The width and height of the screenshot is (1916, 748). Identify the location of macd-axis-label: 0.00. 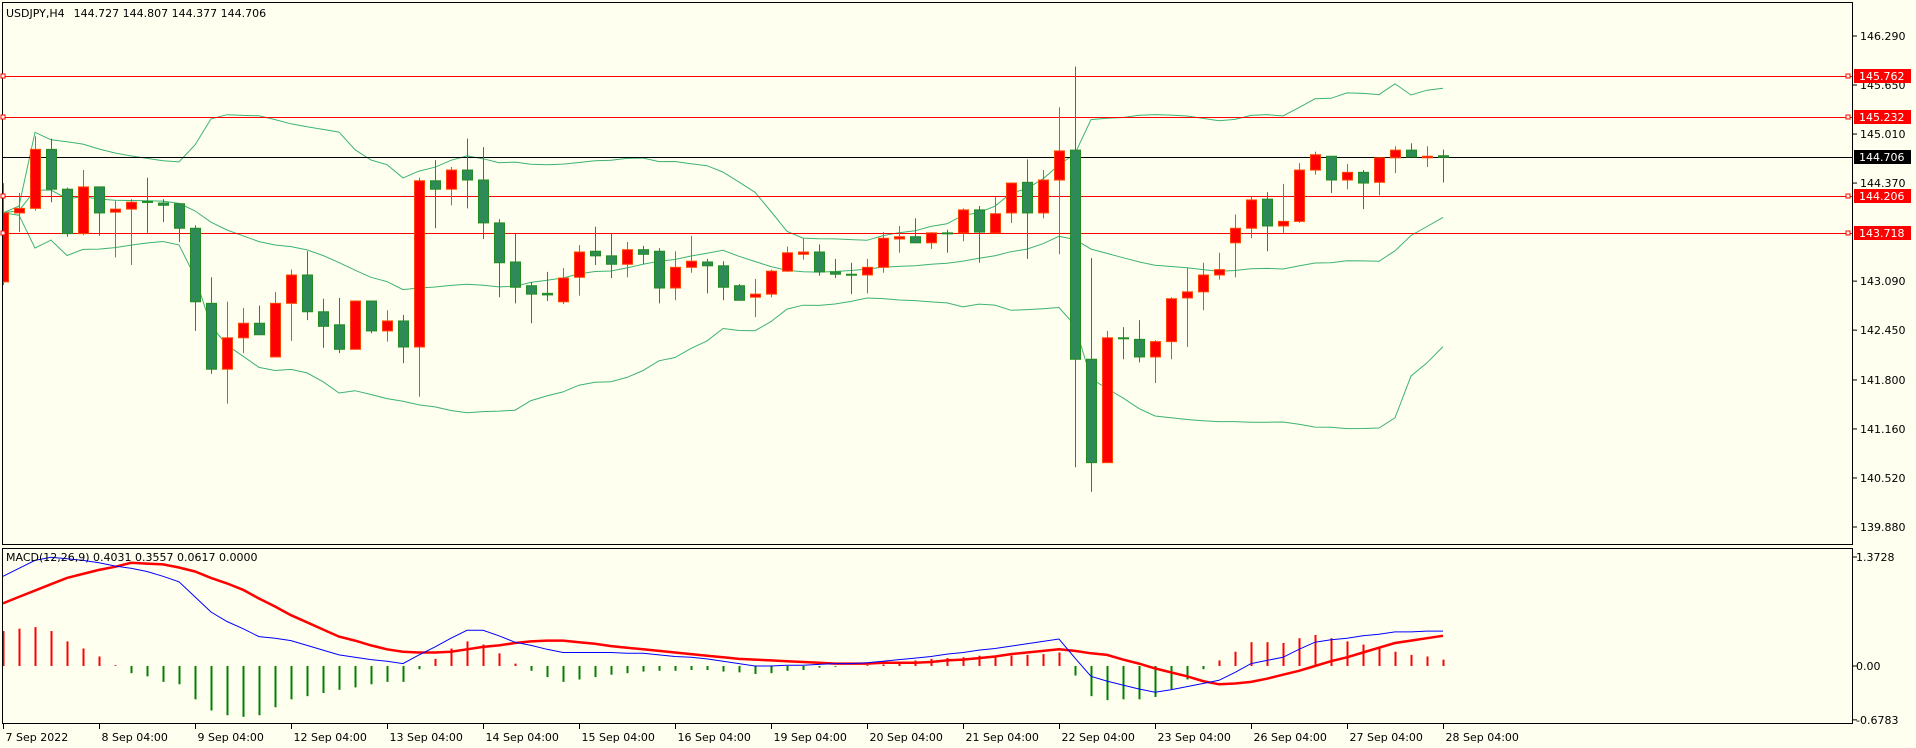
(1868, 666).